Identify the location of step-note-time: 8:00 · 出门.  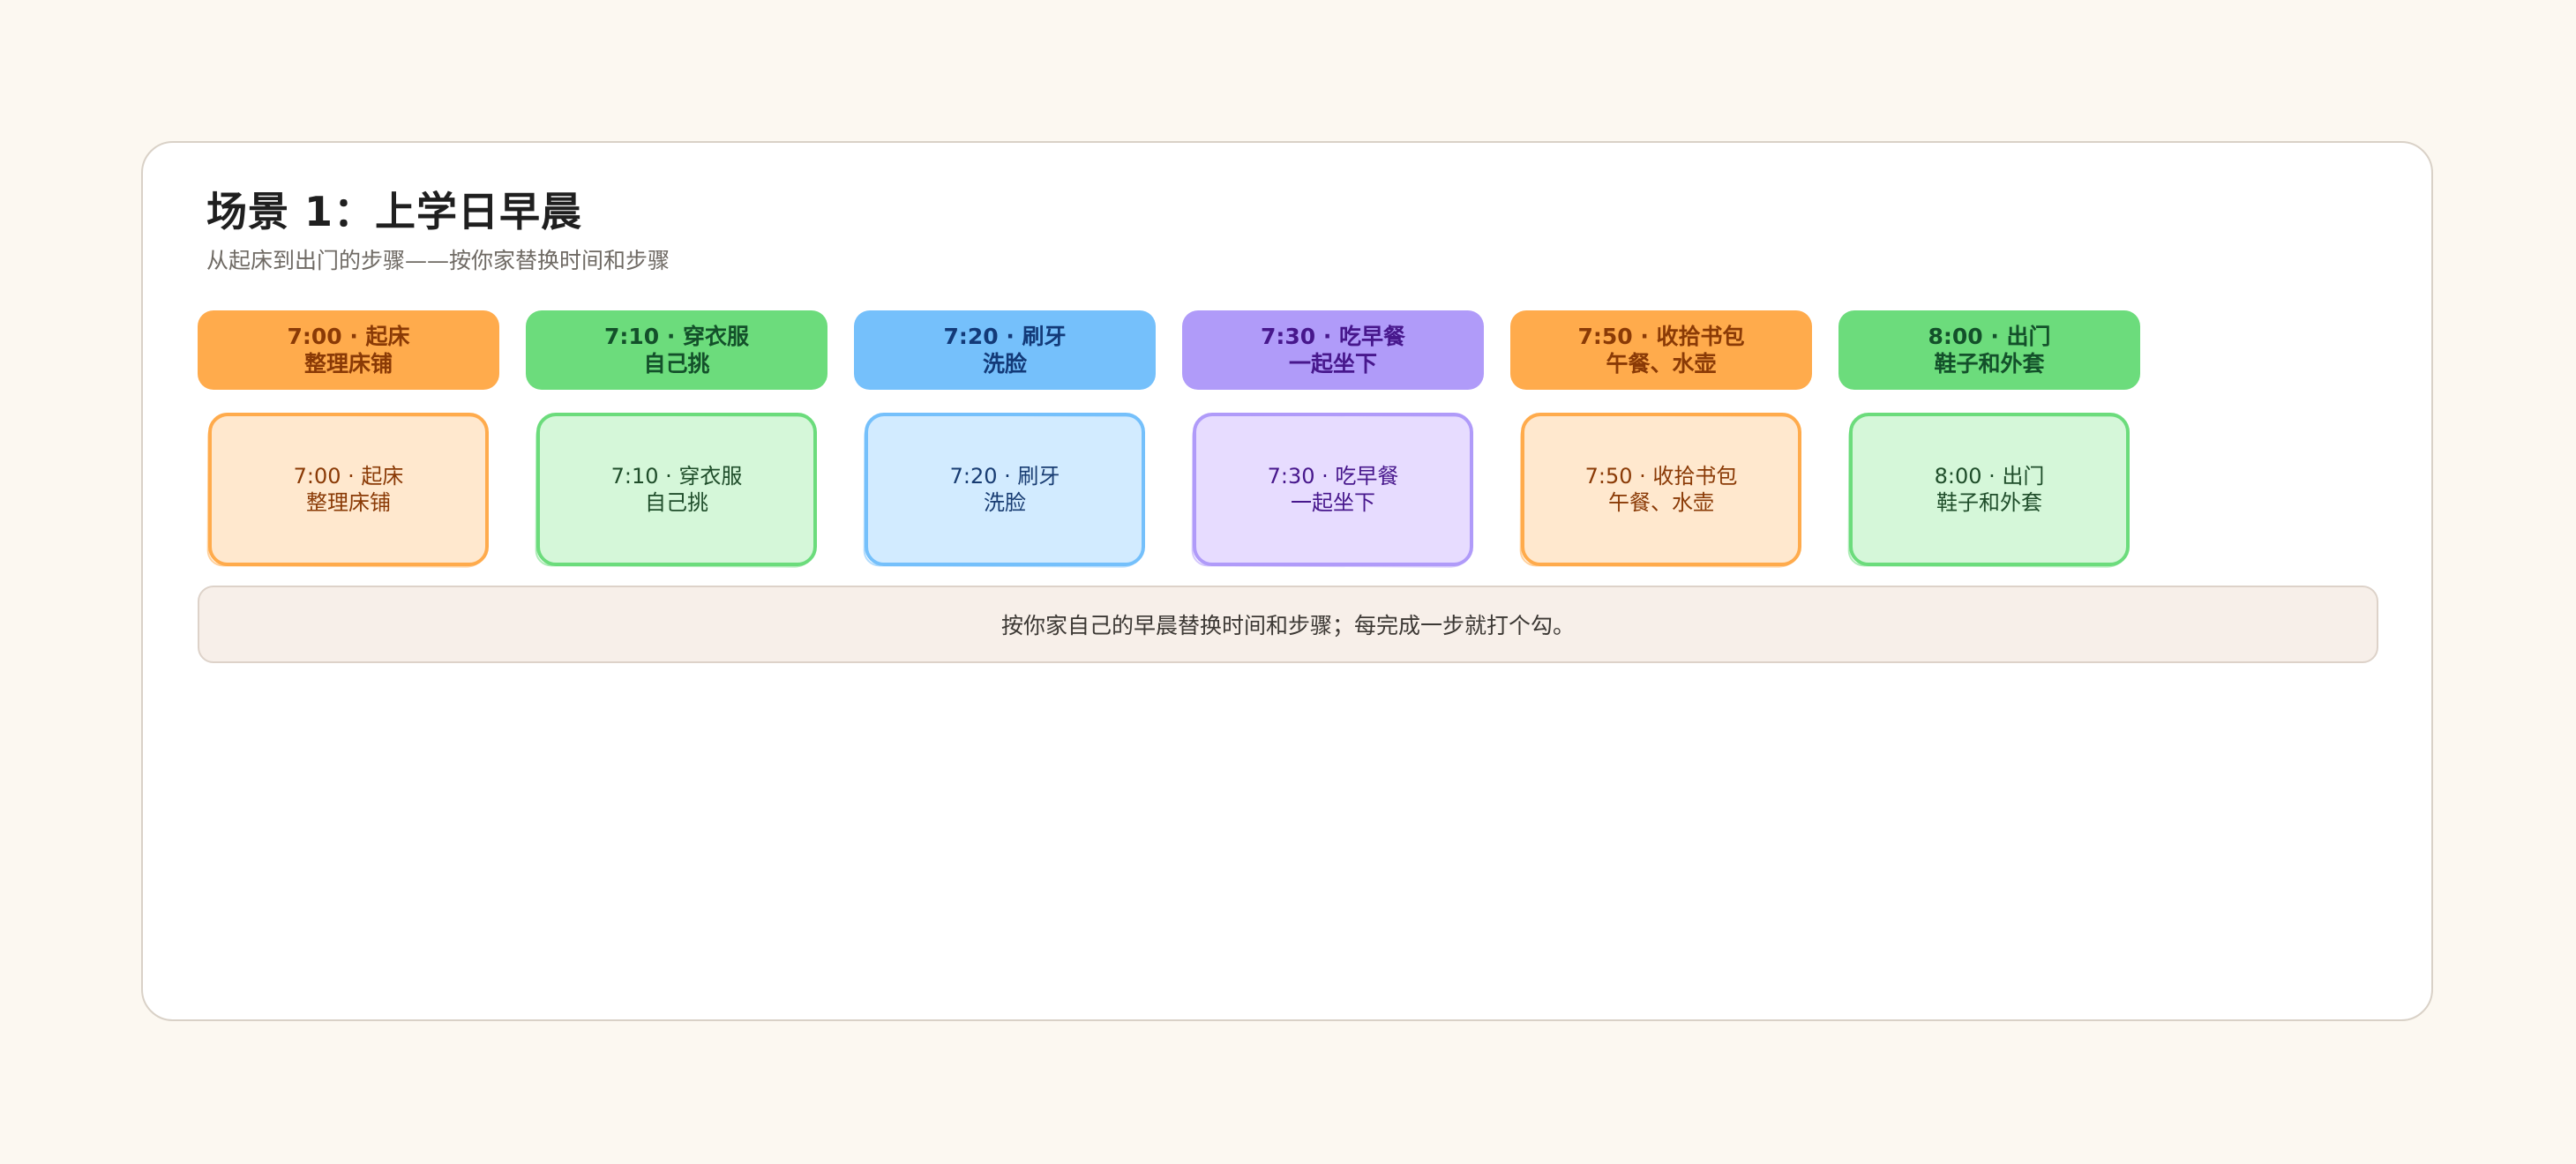
(1990, 476).